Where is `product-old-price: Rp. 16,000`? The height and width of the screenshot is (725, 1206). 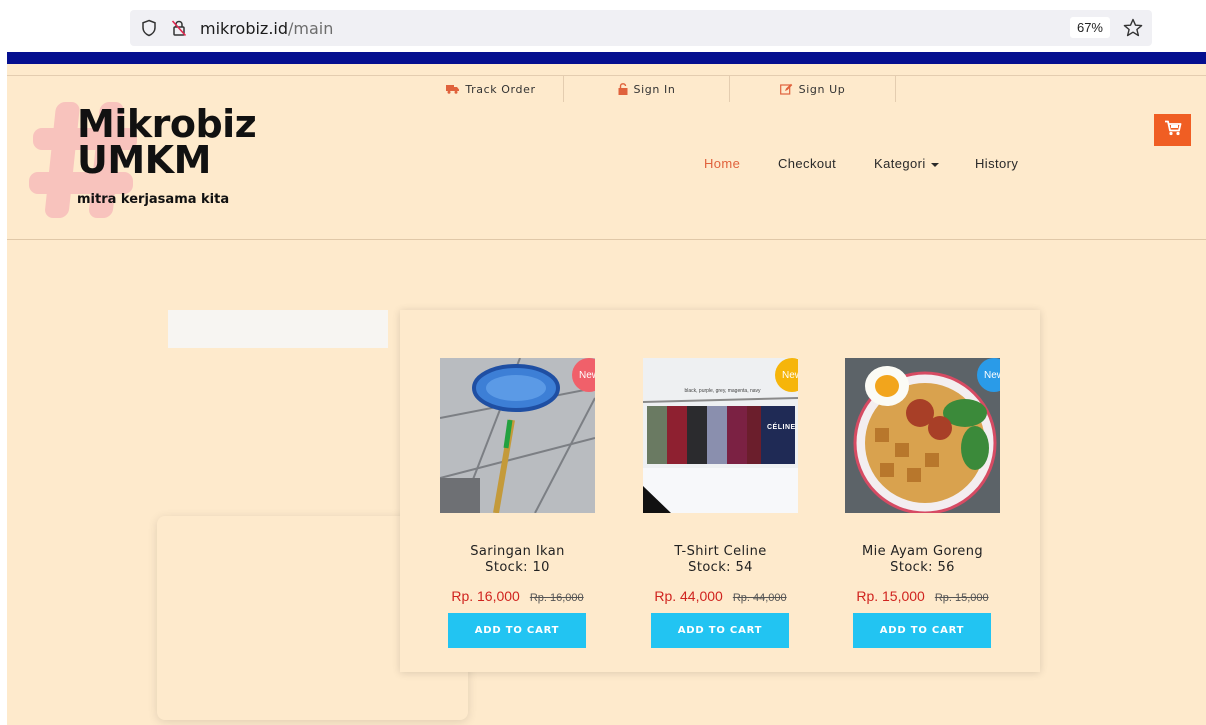 product-old-price: Rp. 16,000 is located at coordinates (556, 598).